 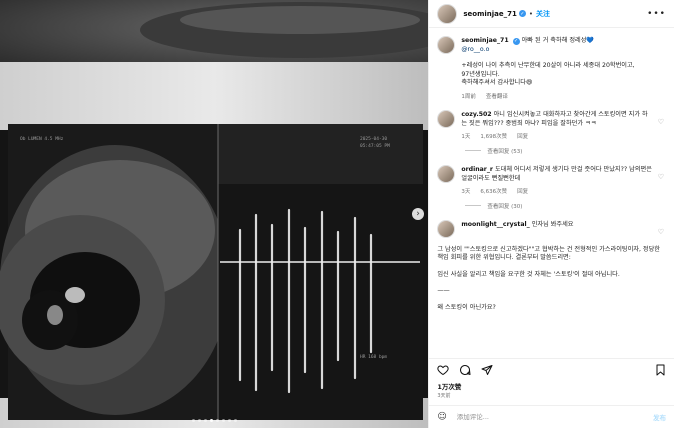 I want to click on caption-line1: 아빠 된 거 축하해 정레성, so click(x=554, y=40).